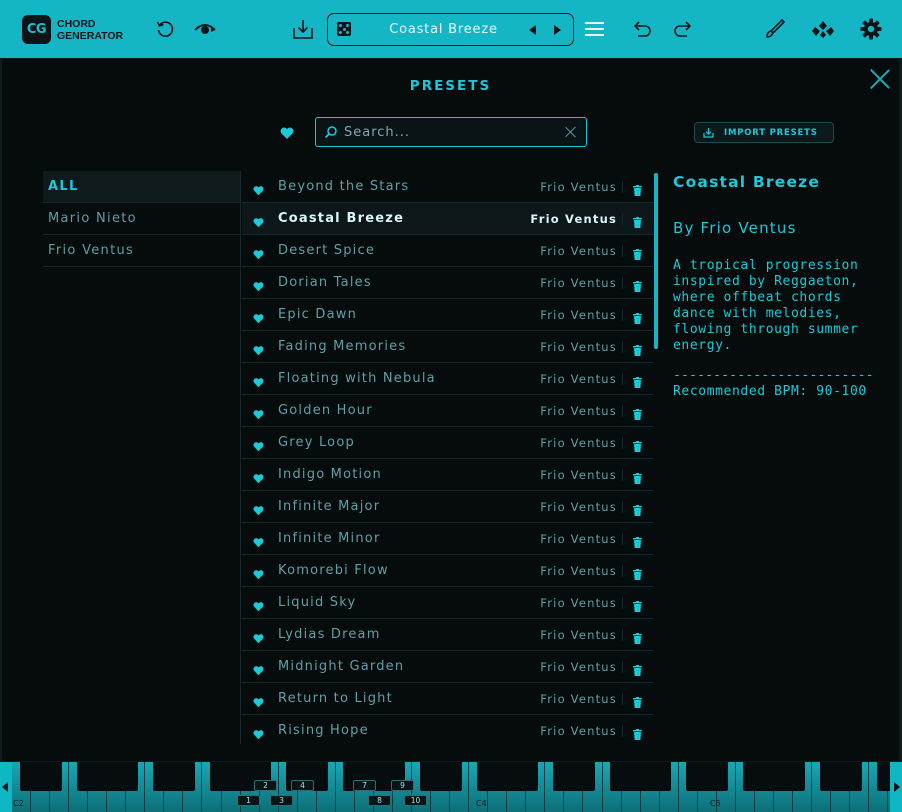  I want to click on preset-row: Rising Hope Frio Ventus, so click(447, 729).